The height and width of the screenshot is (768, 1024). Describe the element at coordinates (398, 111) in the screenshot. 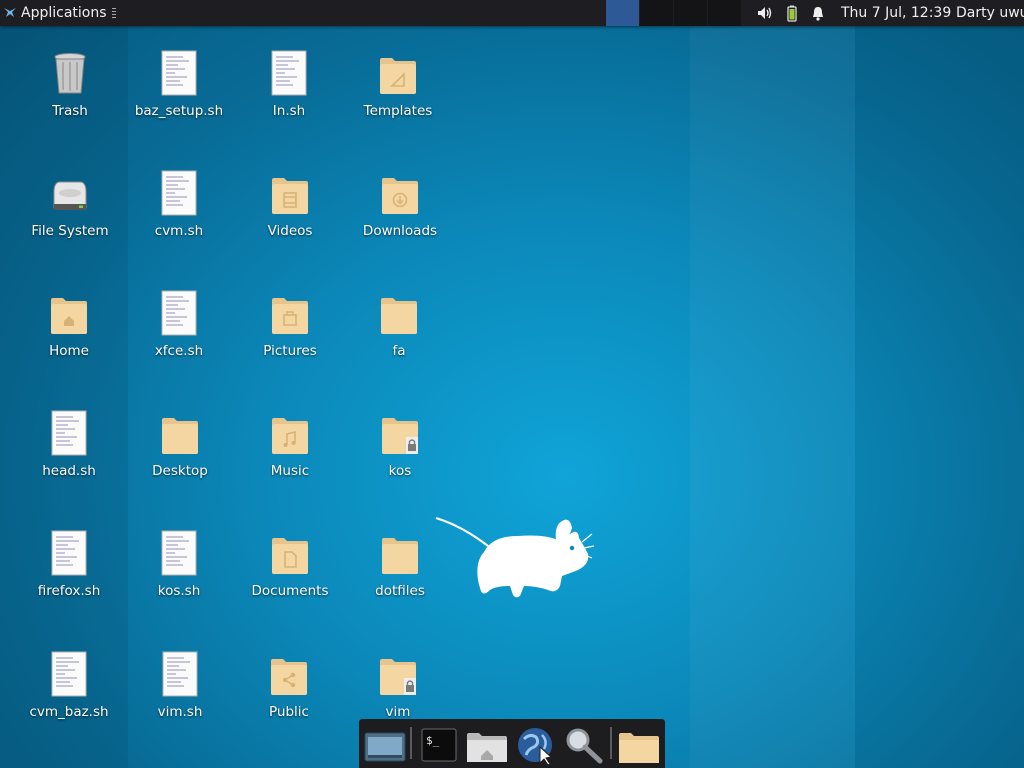

I see `desktop-icon-label: Templates` at that location.